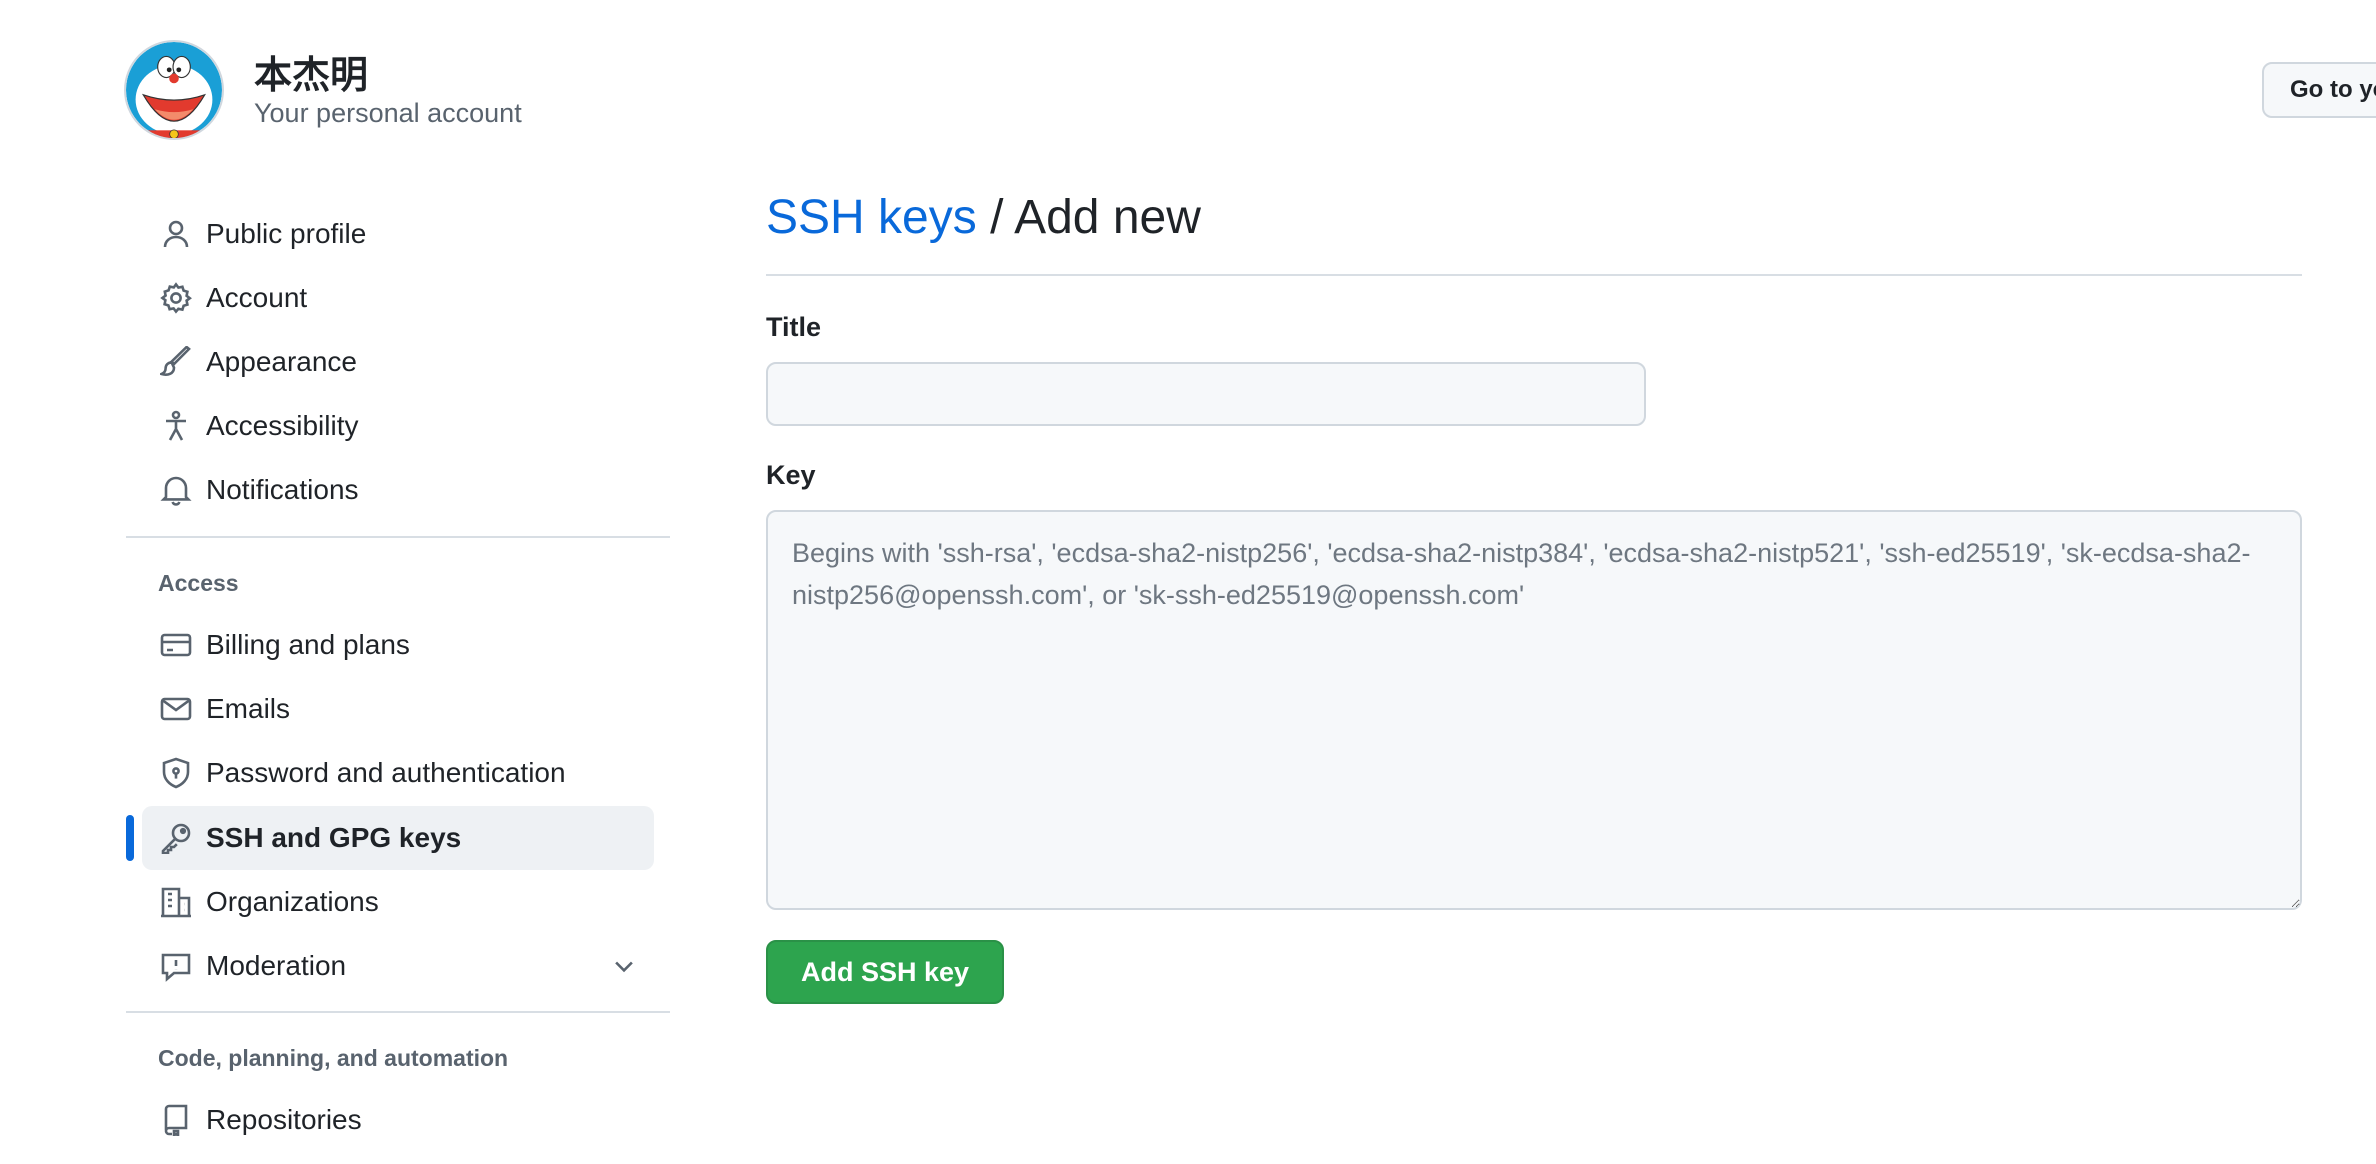  Describe the element at coordinates (624, 966) in the screenshot. I see `chevron-down-icon` at that location.